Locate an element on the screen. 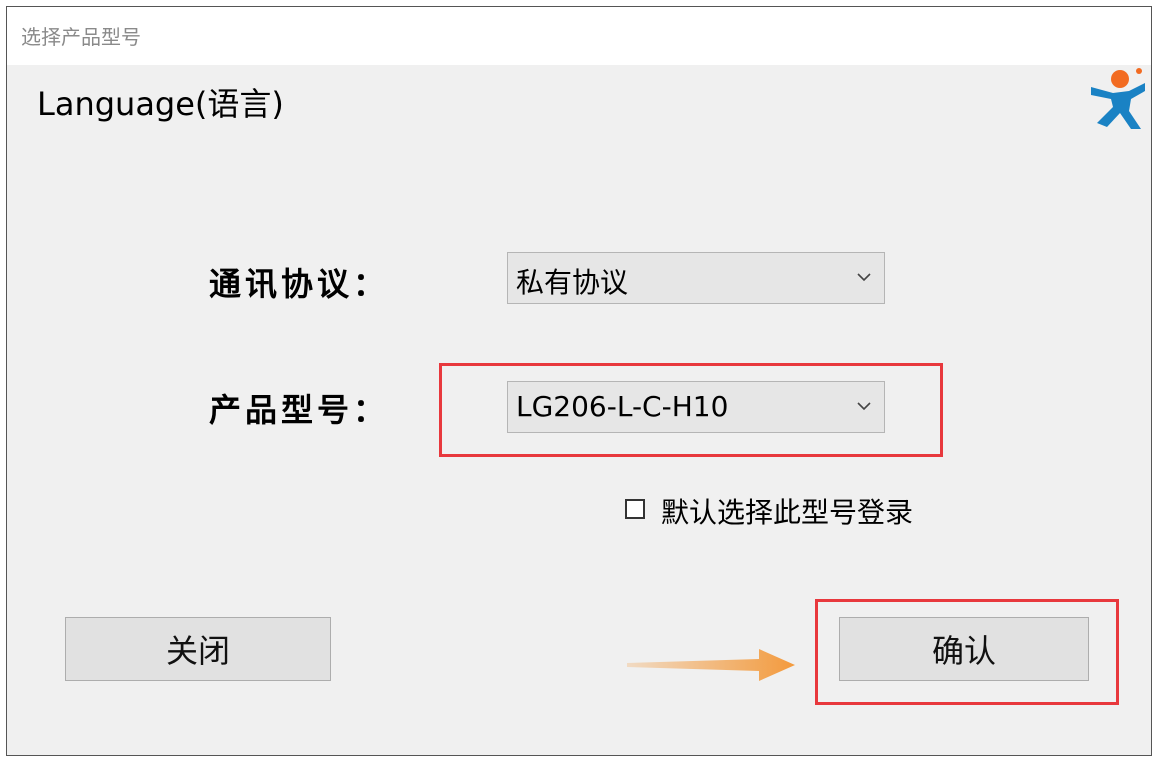 This screenshot has height=758, width=1156. protocol-select-value: 私有协议 is located at coordinates (572, 282).